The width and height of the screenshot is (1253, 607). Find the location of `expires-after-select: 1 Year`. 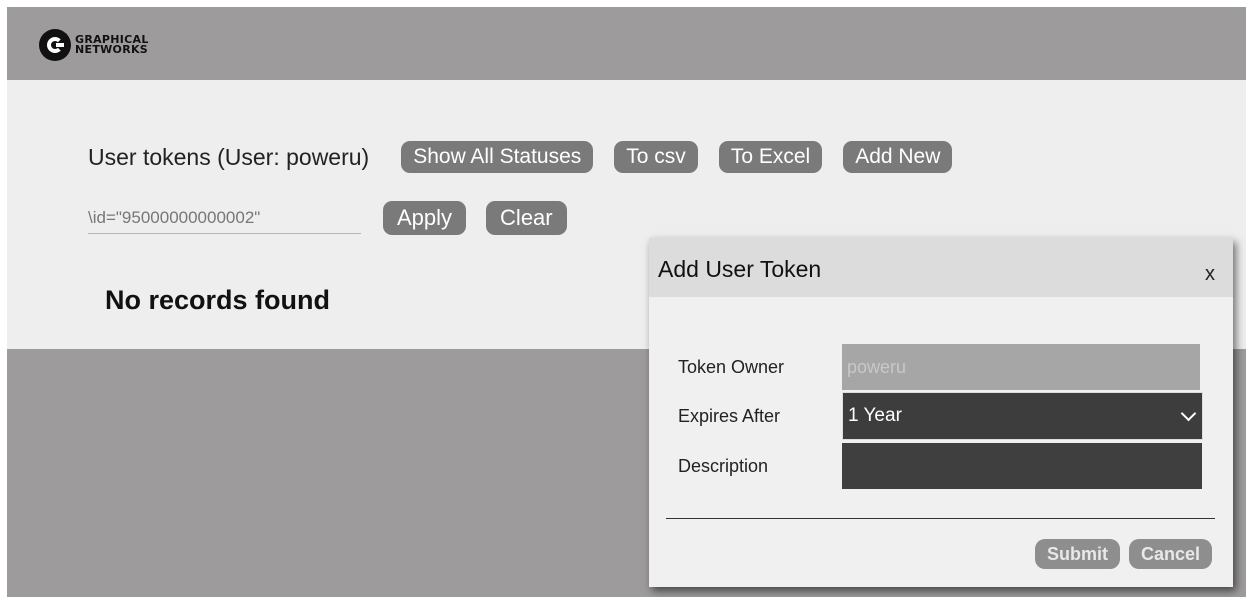

expires-after-select: 1 Year is located at coordinates (1022, 416).